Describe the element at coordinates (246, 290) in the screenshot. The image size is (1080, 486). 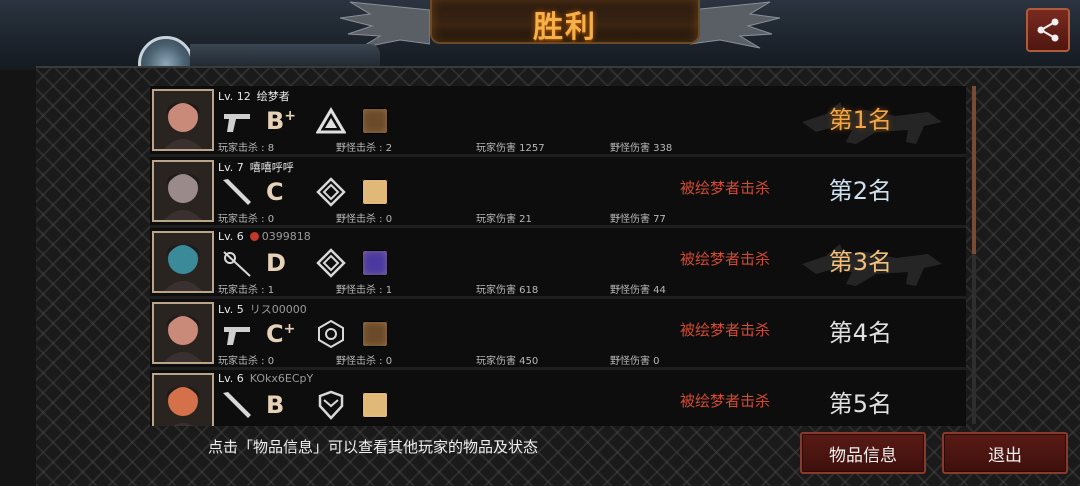
I see `player-kills: 玩家击杀 : 1` at that location.